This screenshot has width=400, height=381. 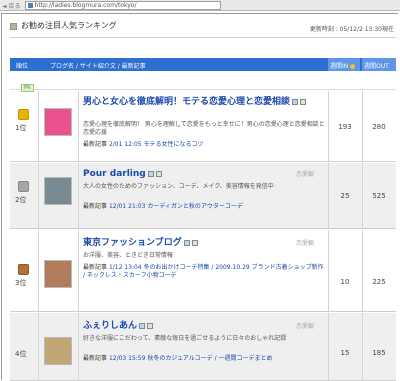 What do you see at coordinates (379, 282) in the screenshot?
I see `out-count: 225` at bounding box center [379, 282].